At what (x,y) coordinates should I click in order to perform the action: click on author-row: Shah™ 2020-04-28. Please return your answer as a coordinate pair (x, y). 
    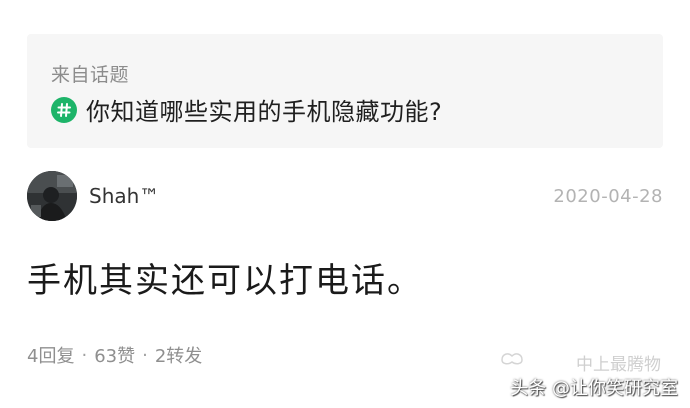
    Looking at the image, I should click on (345, 198).